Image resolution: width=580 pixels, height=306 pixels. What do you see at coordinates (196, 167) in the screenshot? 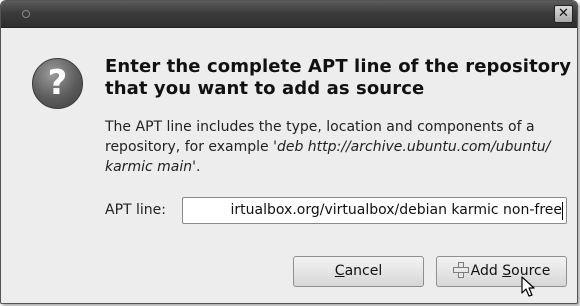
I see `description-suffix: '.` at bounding box center [196, 167].